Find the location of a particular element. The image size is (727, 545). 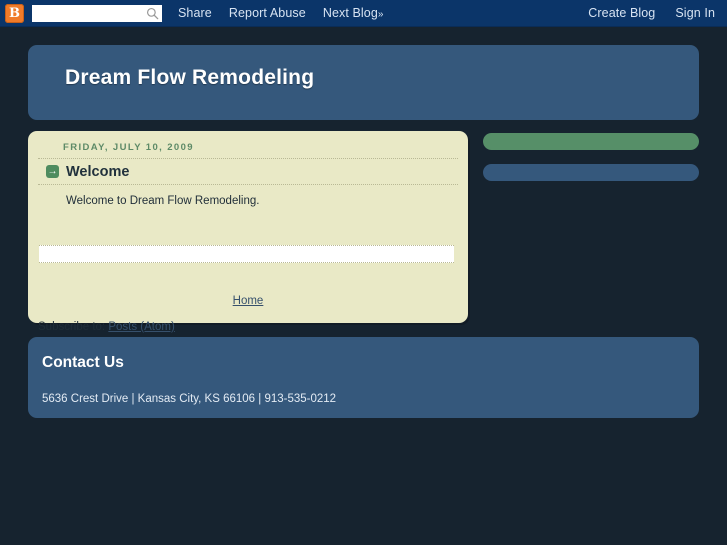

sidebar-widget-green is located at coordinates (591, 141).